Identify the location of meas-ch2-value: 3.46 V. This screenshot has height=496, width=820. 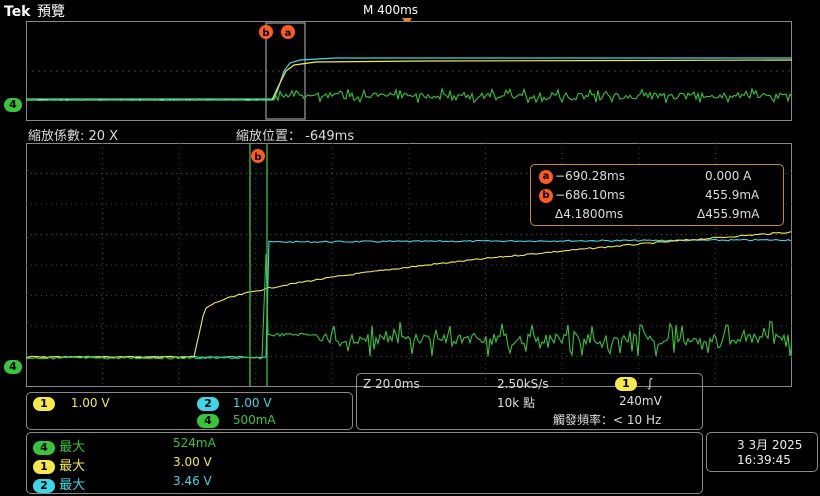
(192, 481).